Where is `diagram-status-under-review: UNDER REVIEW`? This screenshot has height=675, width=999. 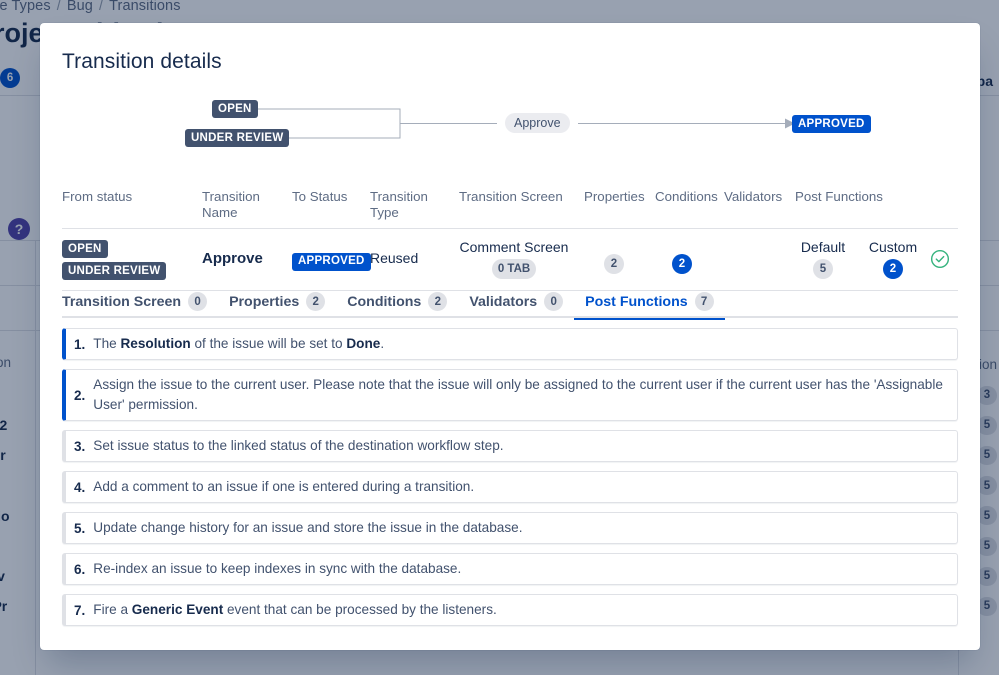
diagram-status-under-review: UNDER REVIEW is located at coordinates (237, 138).